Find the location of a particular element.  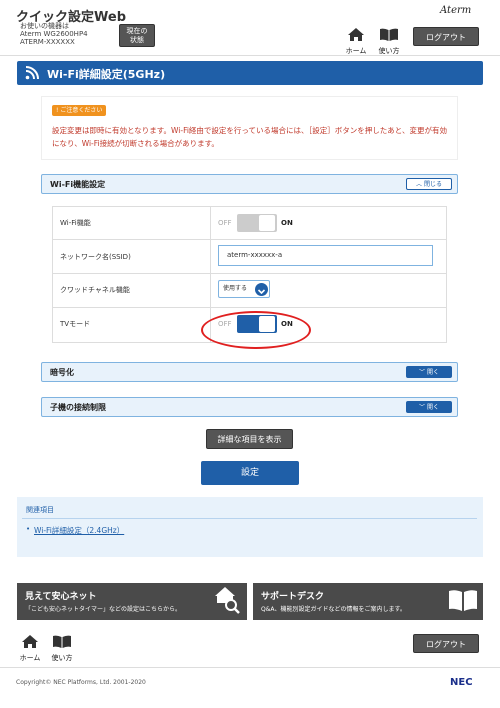

footer-home-button: ホーム is located at coordinates (30, 648).